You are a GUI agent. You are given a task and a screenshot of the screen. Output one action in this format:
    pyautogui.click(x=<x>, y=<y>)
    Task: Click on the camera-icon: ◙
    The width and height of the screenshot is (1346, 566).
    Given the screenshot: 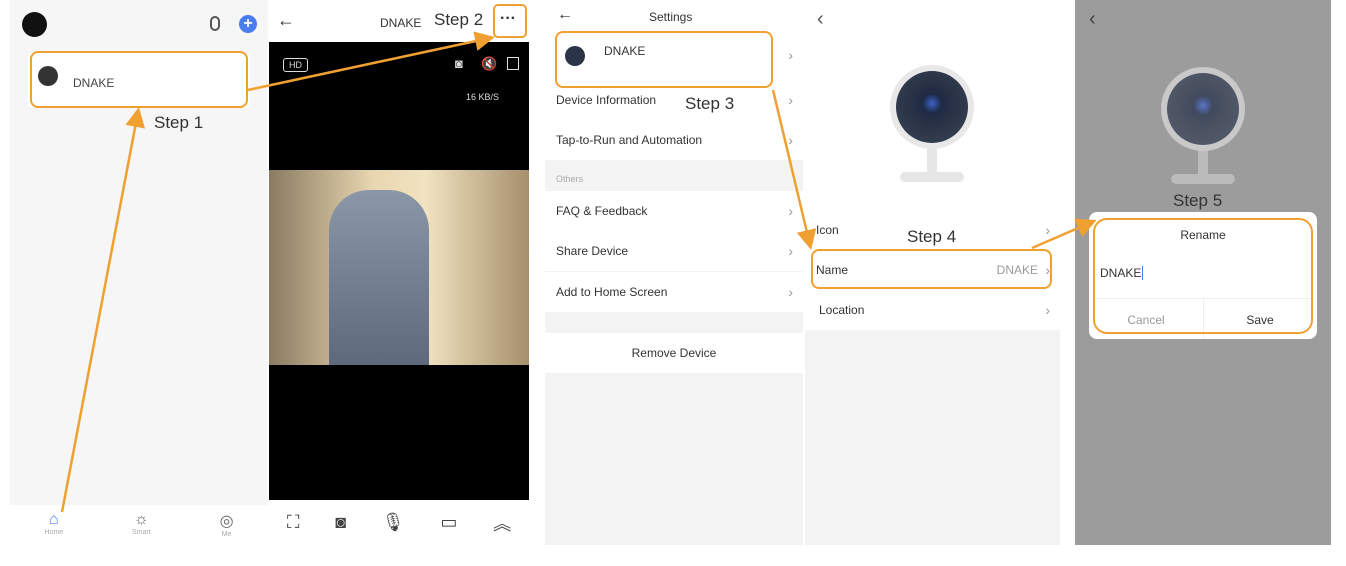 What is the action you would take?
    pyautogui.click(x=340, y=522)
    